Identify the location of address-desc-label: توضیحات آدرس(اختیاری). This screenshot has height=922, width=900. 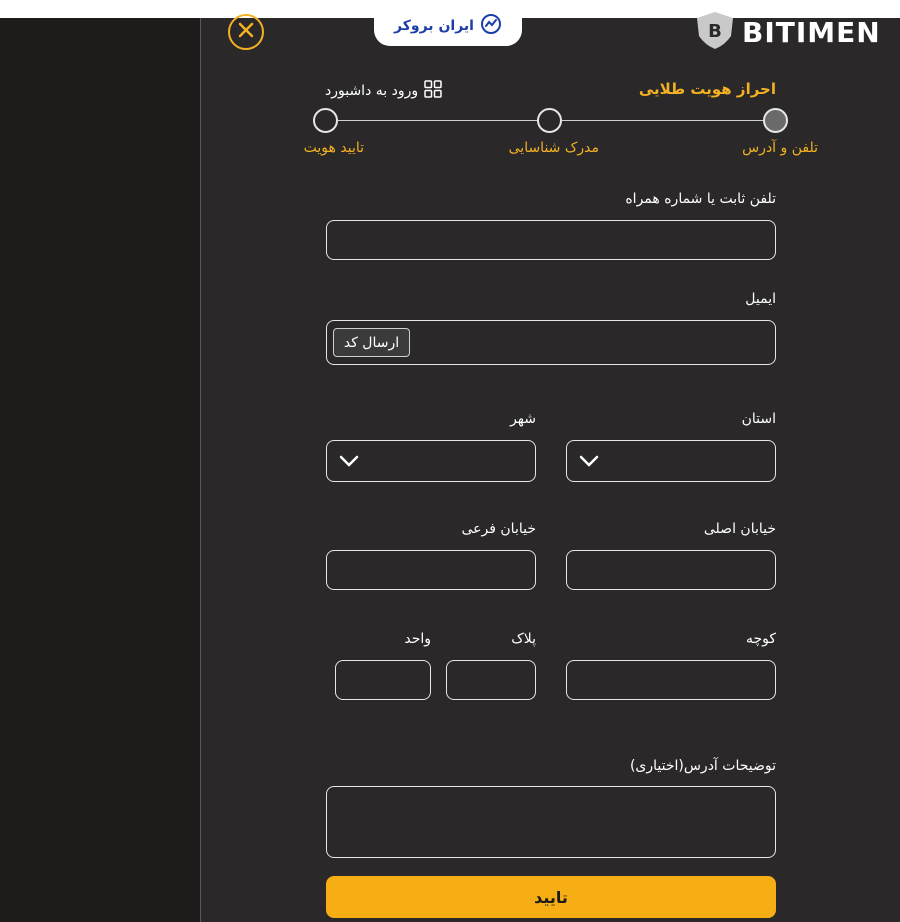
(702, 766).